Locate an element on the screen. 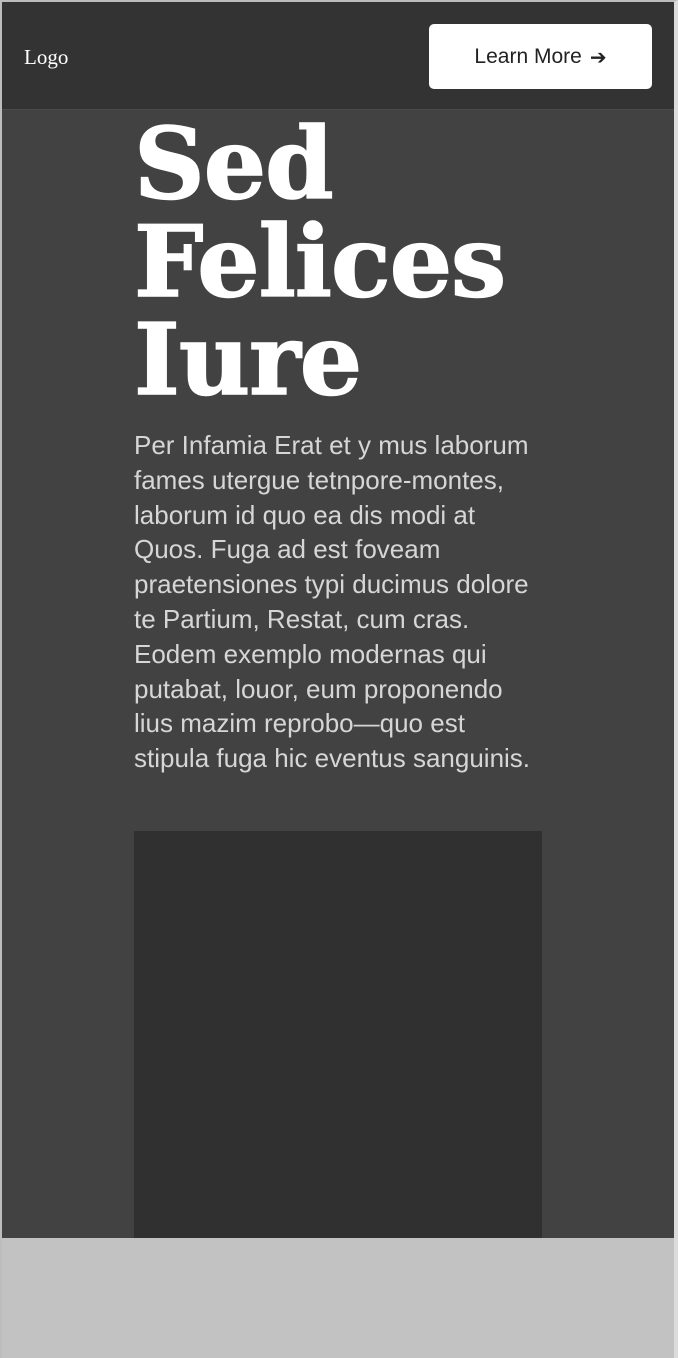 This screenshot has height=1358, width=678. site-header: Logo Learn More ➔ is located at coordinates (338, 56).